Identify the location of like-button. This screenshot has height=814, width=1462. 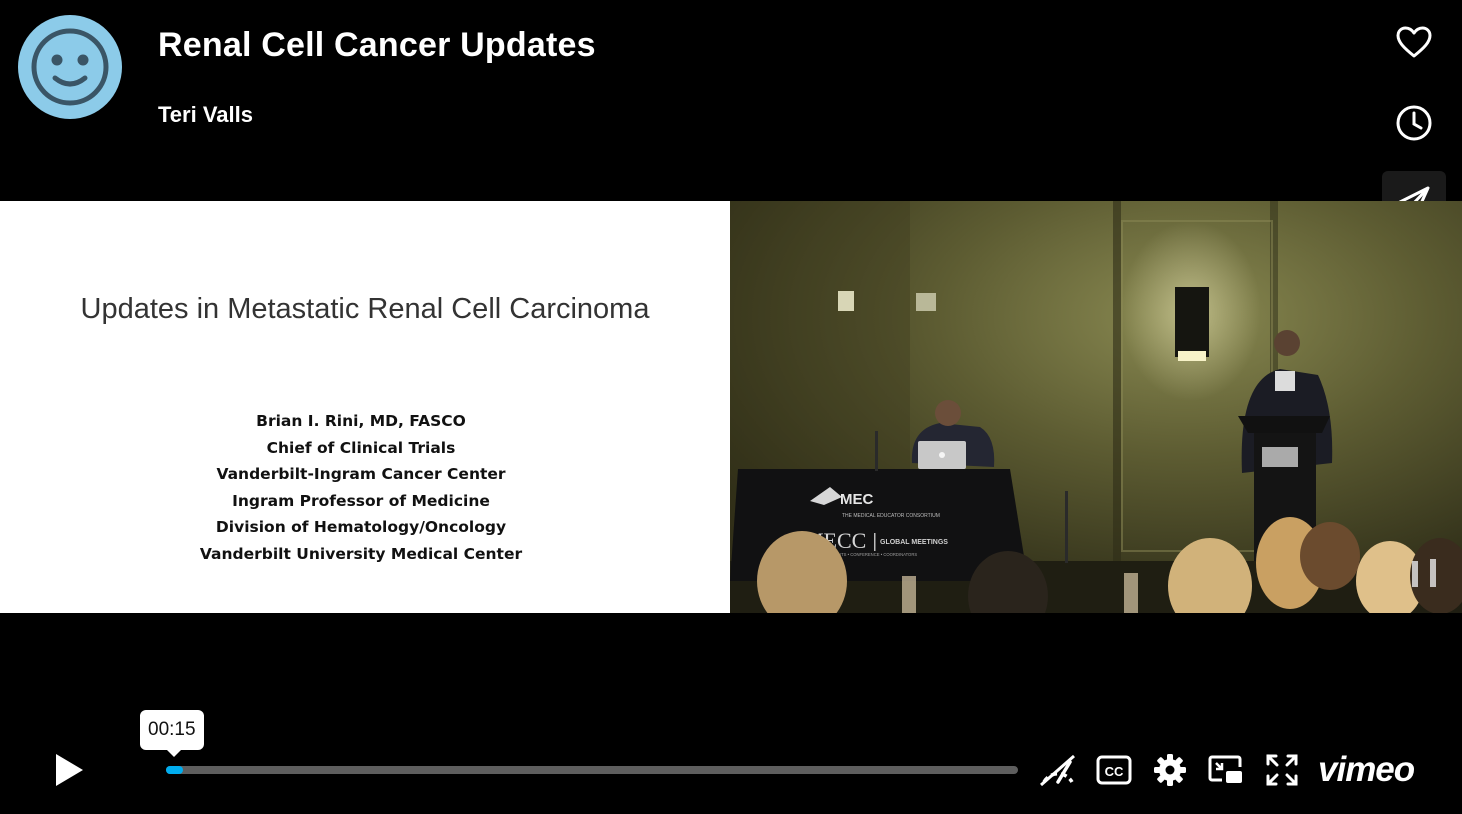
(1414, 42).